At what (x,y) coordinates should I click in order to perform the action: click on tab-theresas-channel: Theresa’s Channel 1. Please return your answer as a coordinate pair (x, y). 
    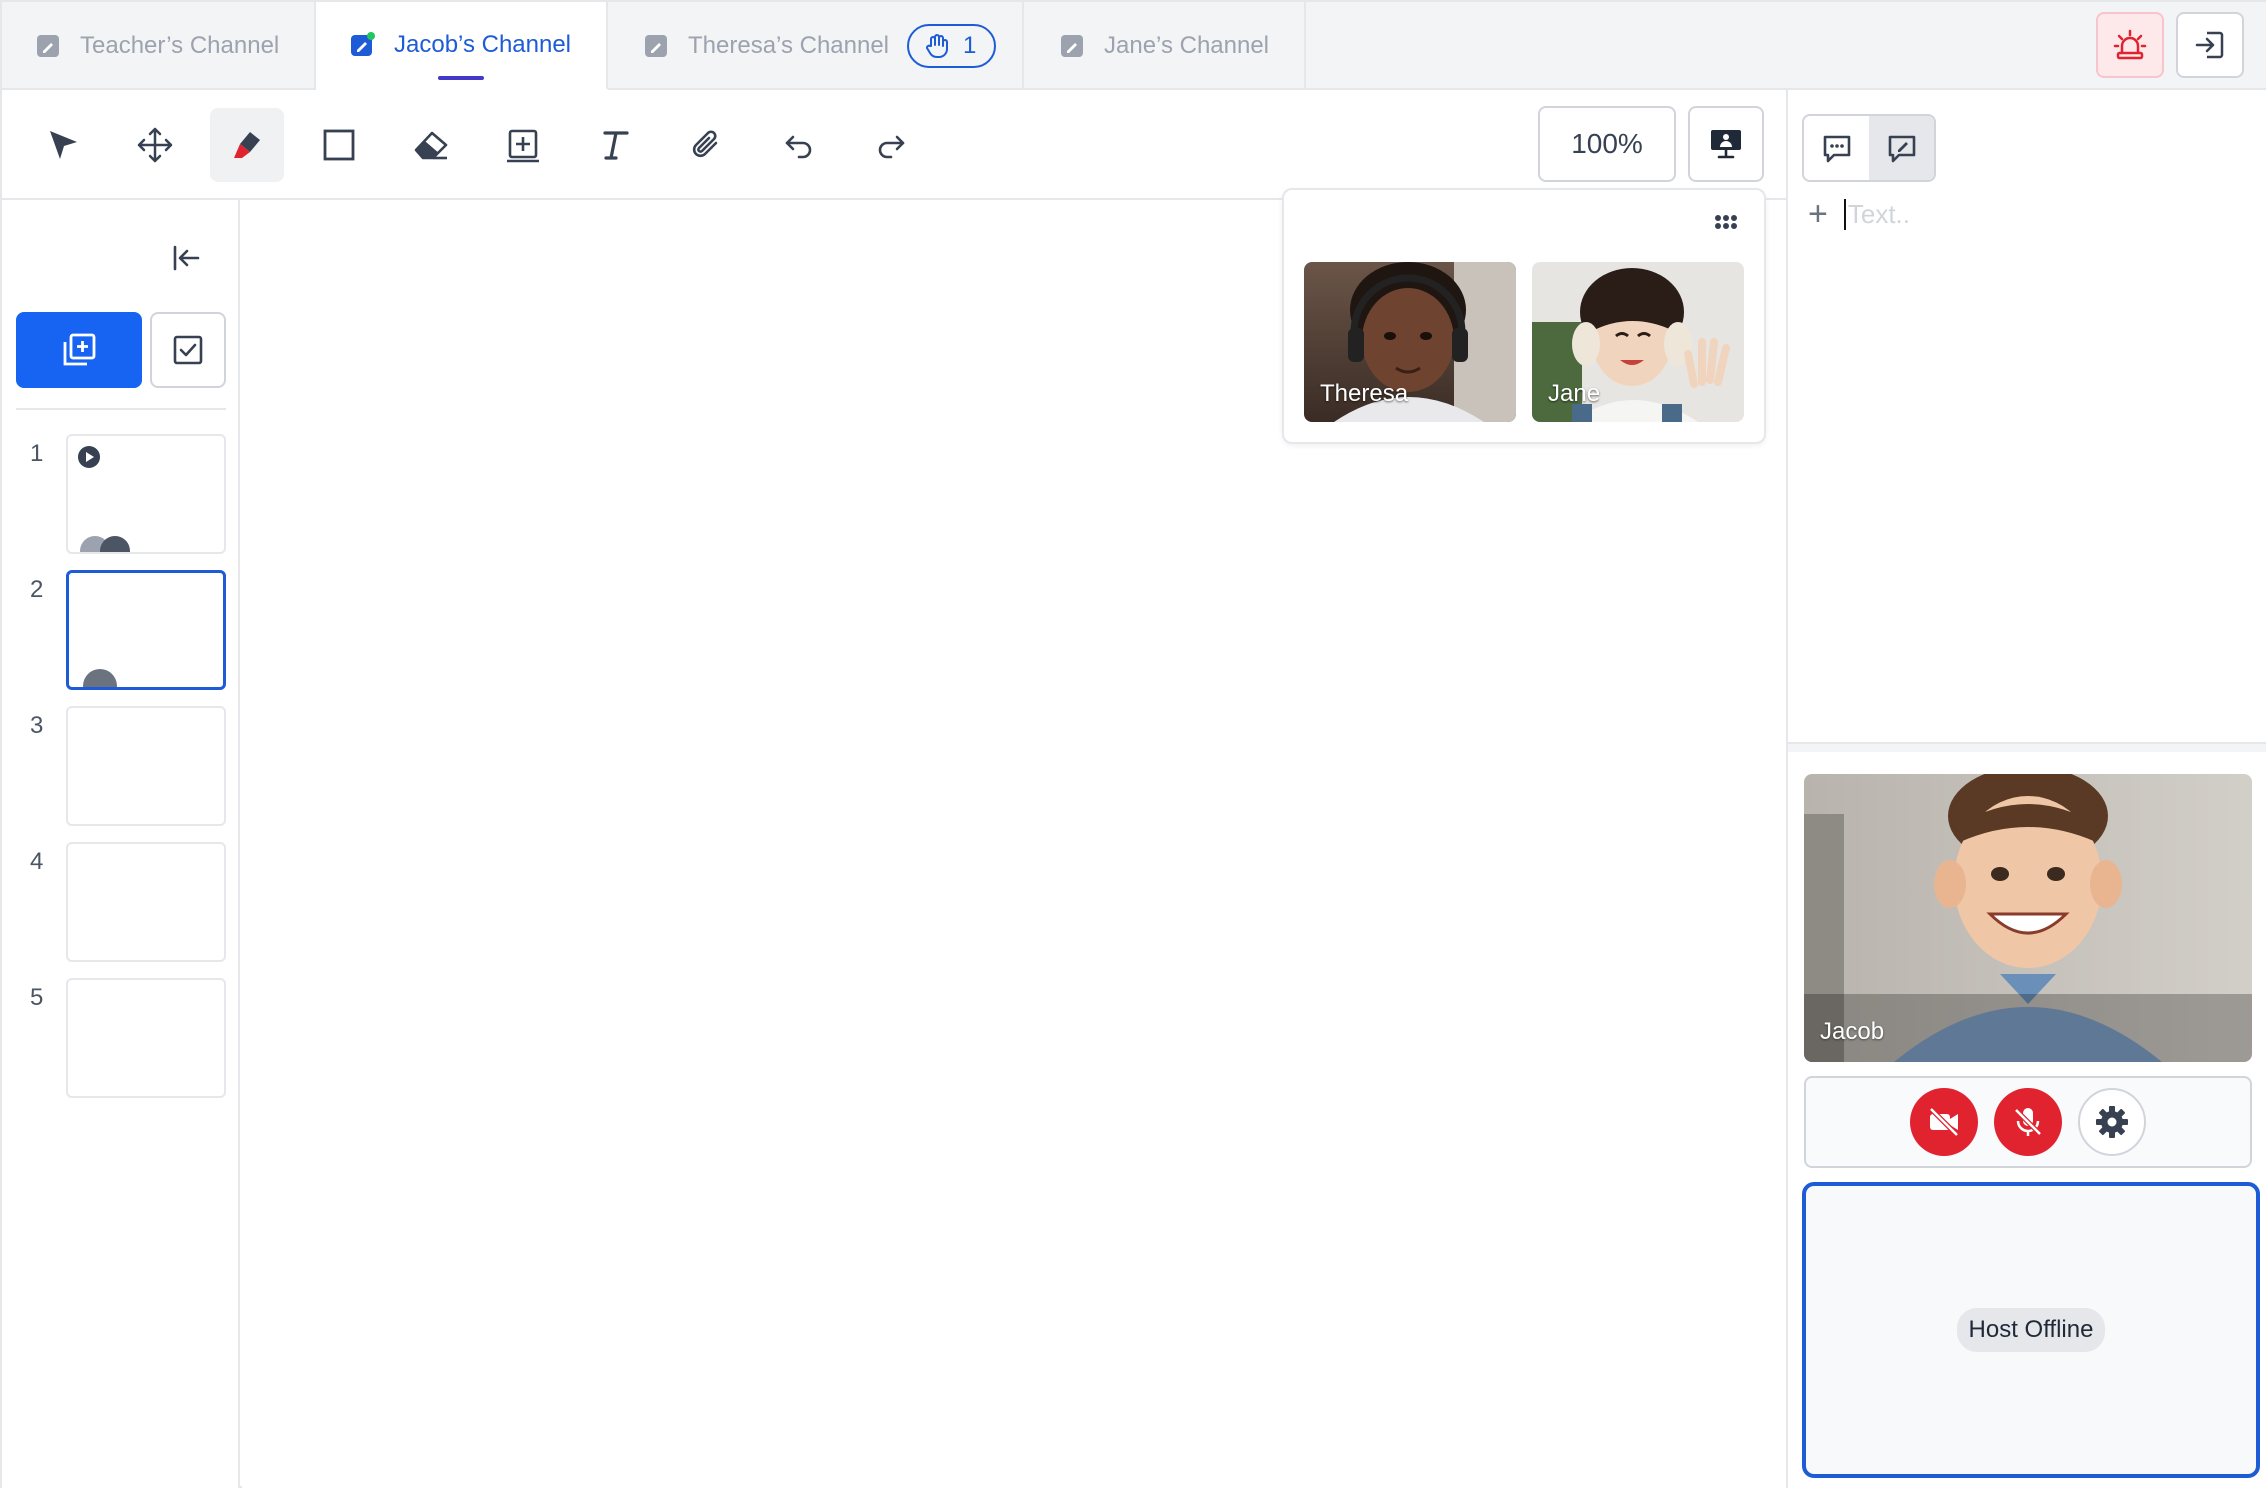
    Looking at the image, I should click on (816, 46).